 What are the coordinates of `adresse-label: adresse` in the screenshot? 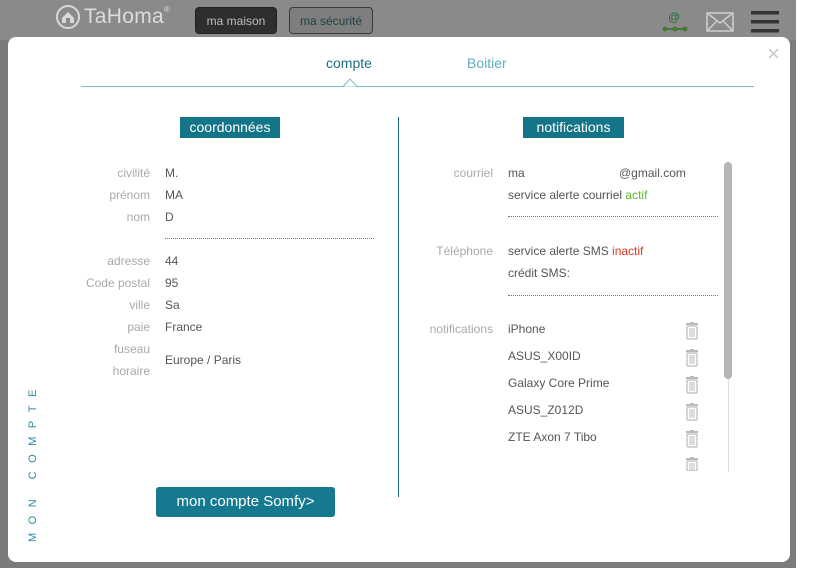 It's located at (128, 261).